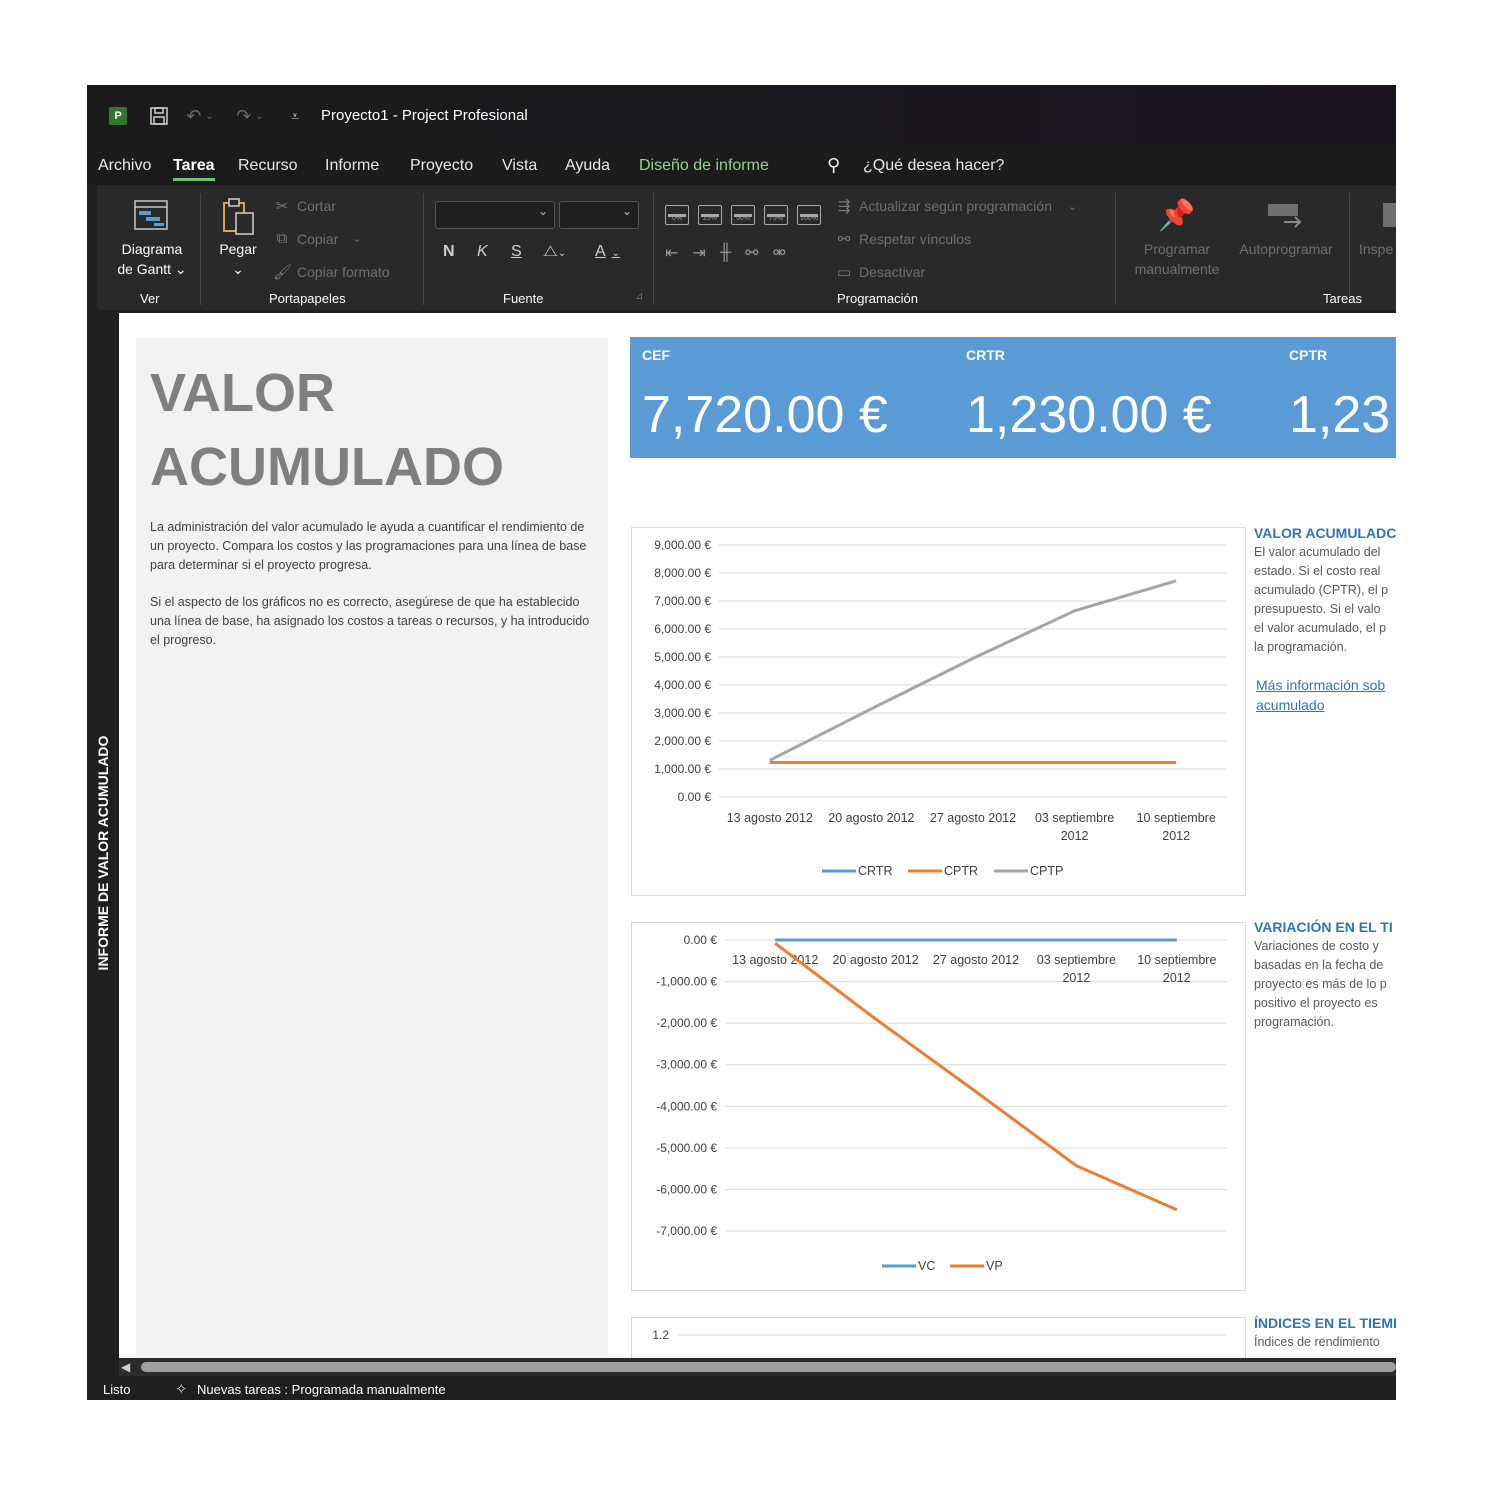 The height and width of the screenshot is (1485, 1485). Describe the element at coordinates (238, 259) in the screenshot. I see `paste-button: Pegar ⌄` at that location.